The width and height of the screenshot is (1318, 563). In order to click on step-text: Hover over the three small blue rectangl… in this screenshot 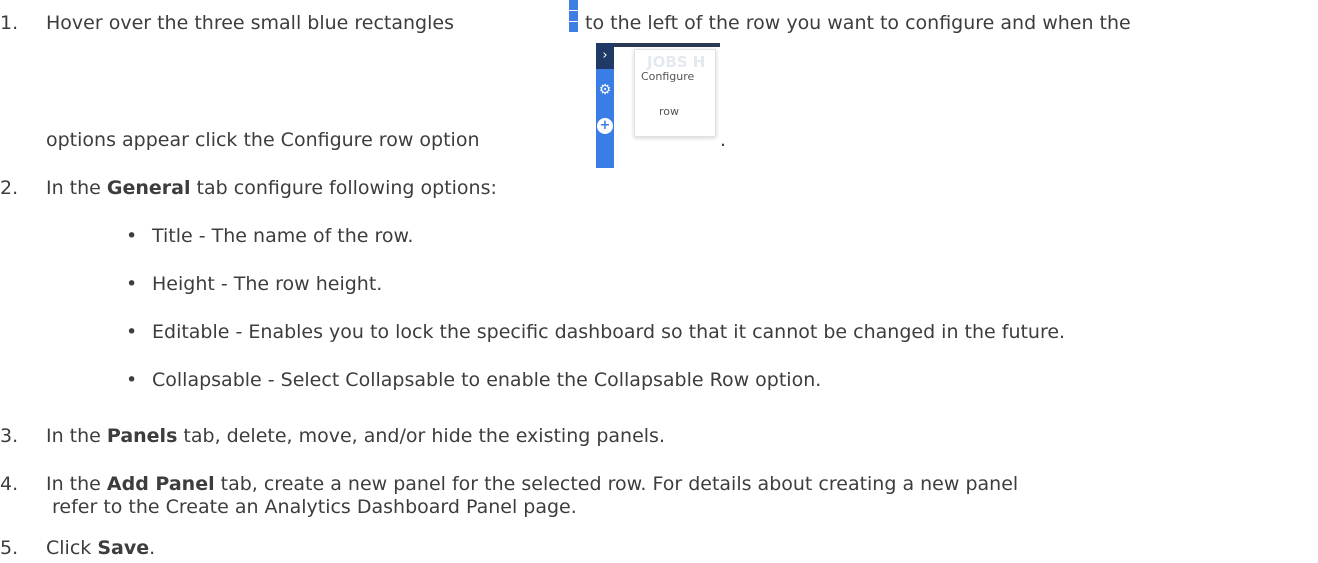, I will do `click(250, 23)`.